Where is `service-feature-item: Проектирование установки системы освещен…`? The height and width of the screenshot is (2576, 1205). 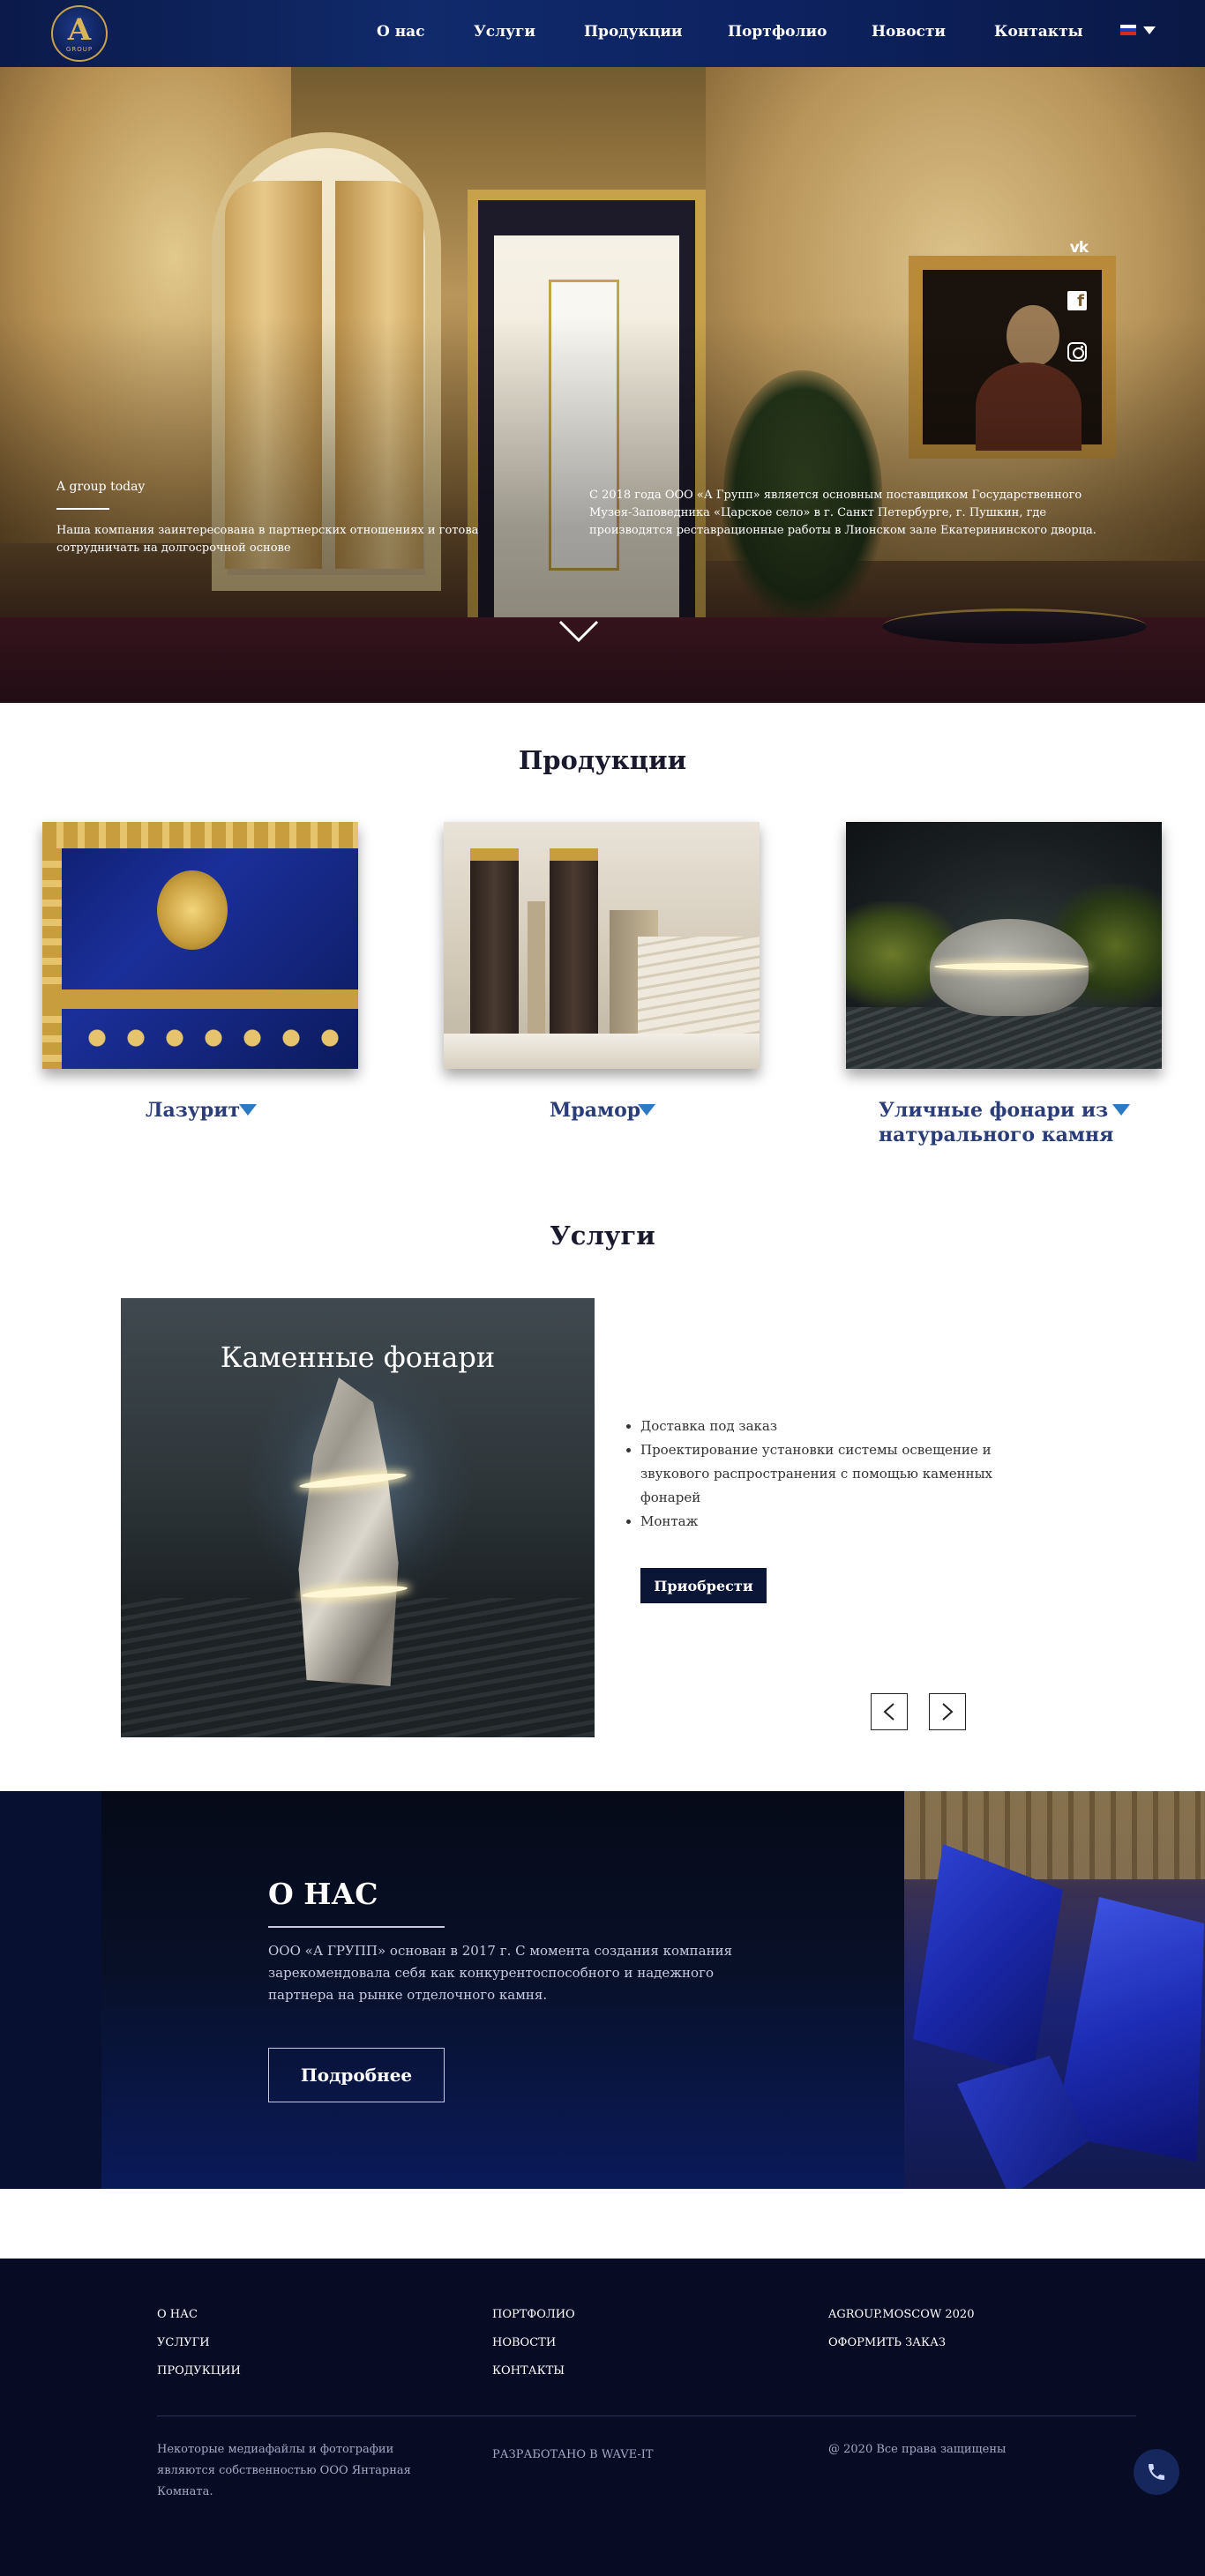
service-feature-item: Проектирование установки системы освещен… is located at coordinates (830, 1474).